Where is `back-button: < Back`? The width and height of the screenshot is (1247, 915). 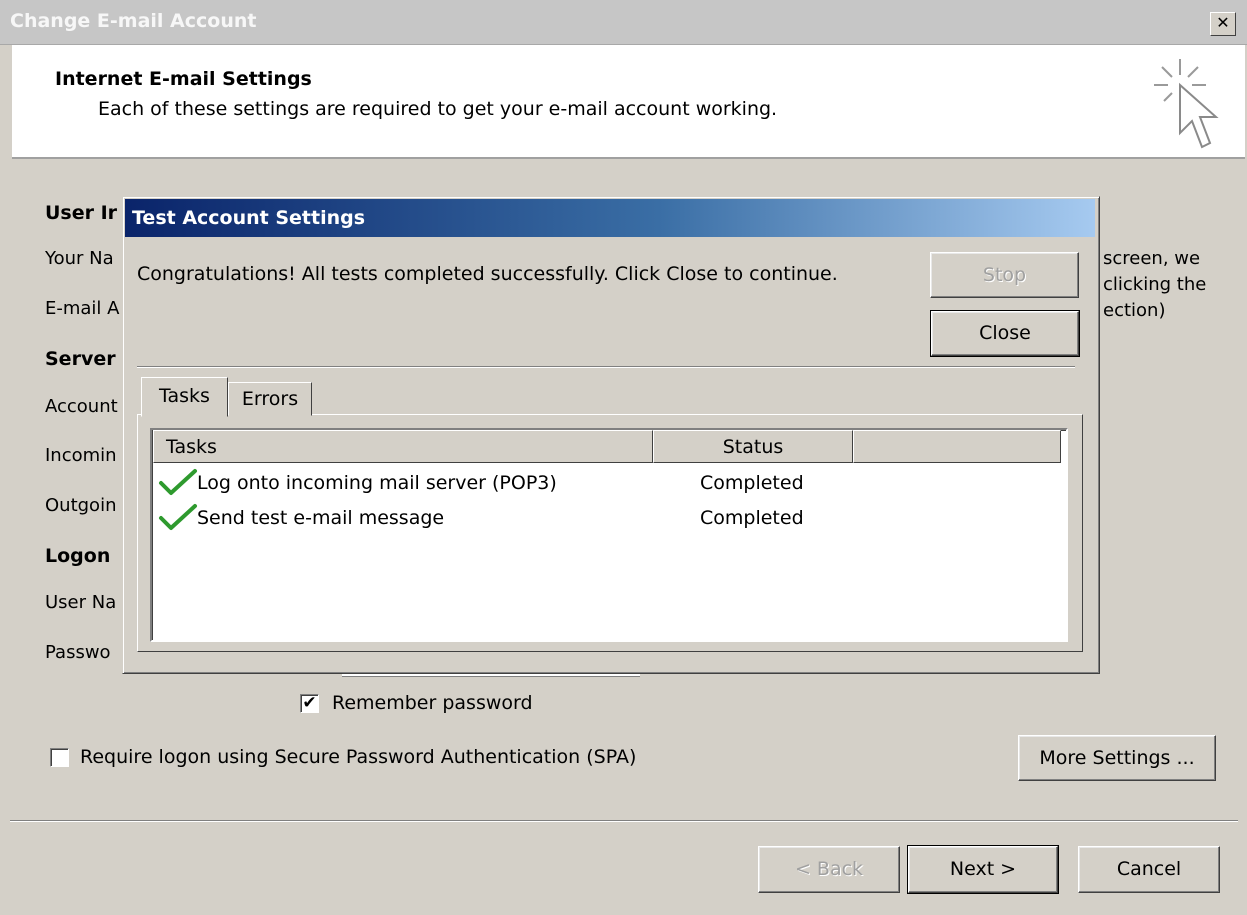 back-button: < Back is located at coordinates (829, 869).